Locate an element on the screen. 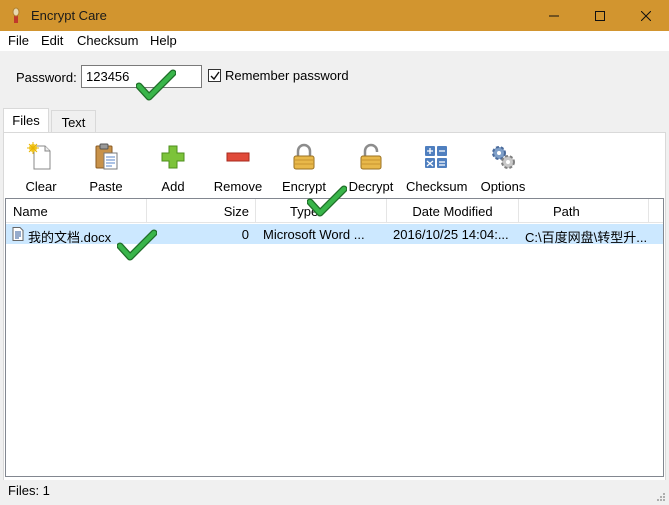 This screenshot has height=505, width=669. clear-label: Clear is located at coordinates (41, 186).